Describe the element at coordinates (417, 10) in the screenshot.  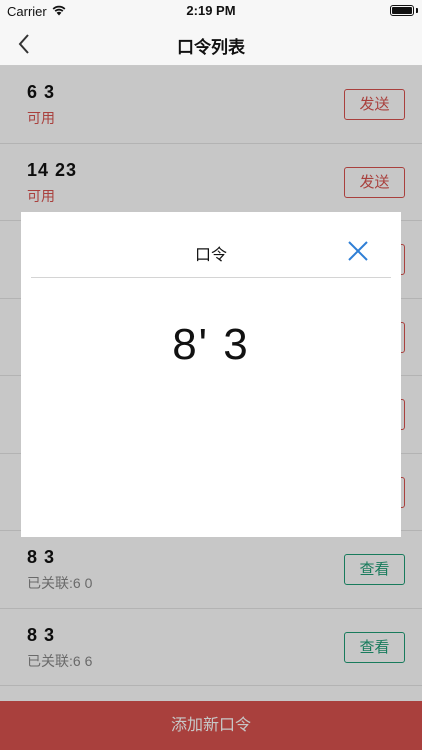
I see `battery-cap` at that location.